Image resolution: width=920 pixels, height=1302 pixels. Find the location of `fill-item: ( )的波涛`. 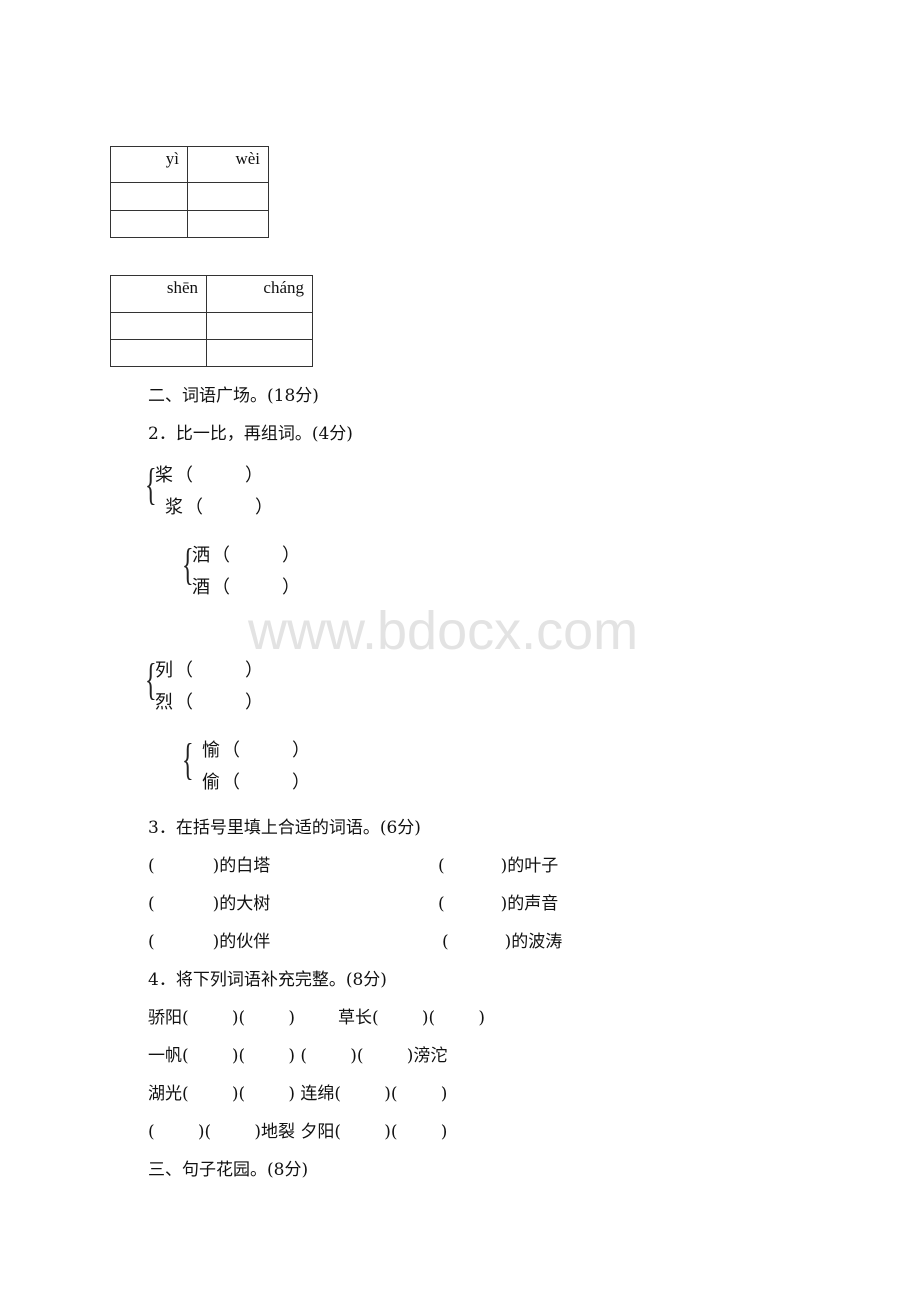

fill-item: ( )的波涛 is located at coordinates (502, 942).